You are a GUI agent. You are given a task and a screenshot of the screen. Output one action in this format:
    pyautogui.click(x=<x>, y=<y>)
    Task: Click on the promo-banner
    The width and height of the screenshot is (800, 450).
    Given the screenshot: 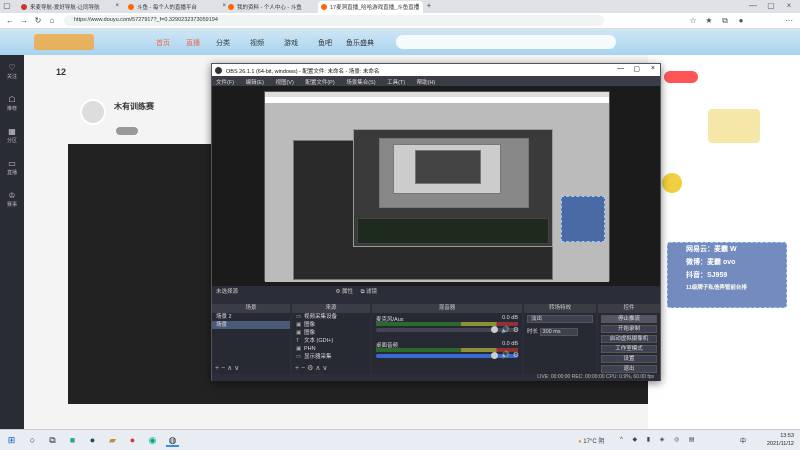 What is the action you would take?
    pyautogui.click(x=734, y=126)
    